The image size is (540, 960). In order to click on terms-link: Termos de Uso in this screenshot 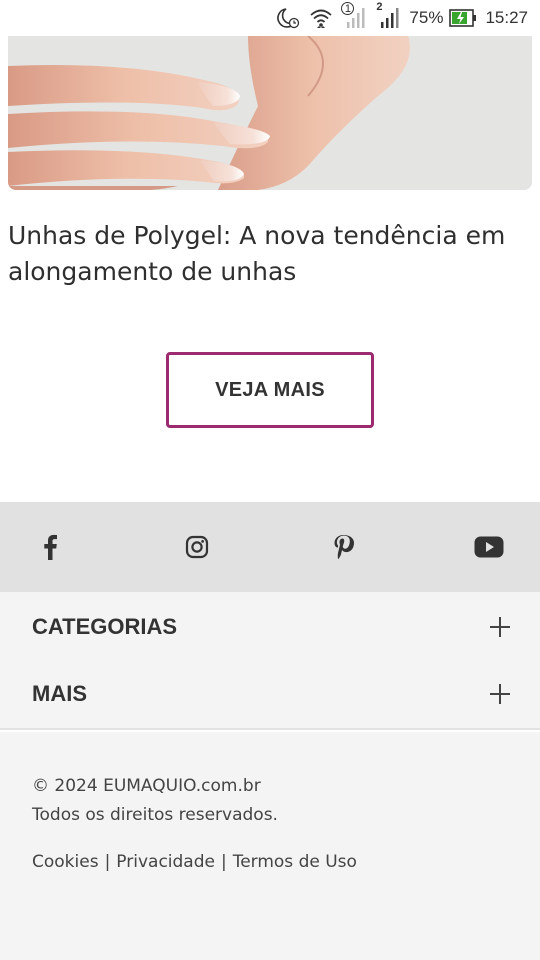, I will do `click(295, 862)`.